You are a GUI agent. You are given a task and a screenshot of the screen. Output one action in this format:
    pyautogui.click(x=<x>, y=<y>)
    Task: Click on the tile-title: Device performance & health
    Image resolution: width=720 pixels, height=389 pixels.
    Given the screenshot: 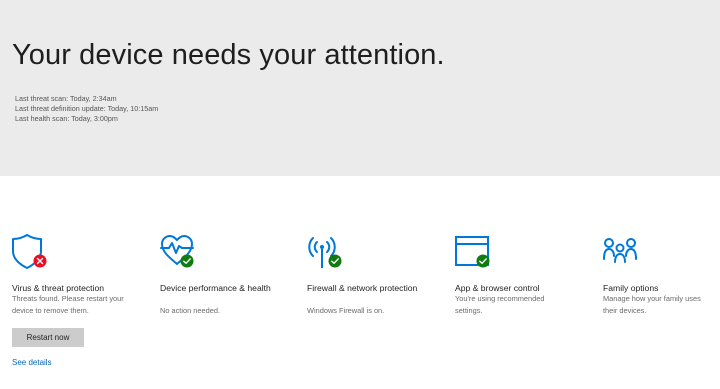 What is the action you would take?
    pyautogui.click(x=215, y=288)
    